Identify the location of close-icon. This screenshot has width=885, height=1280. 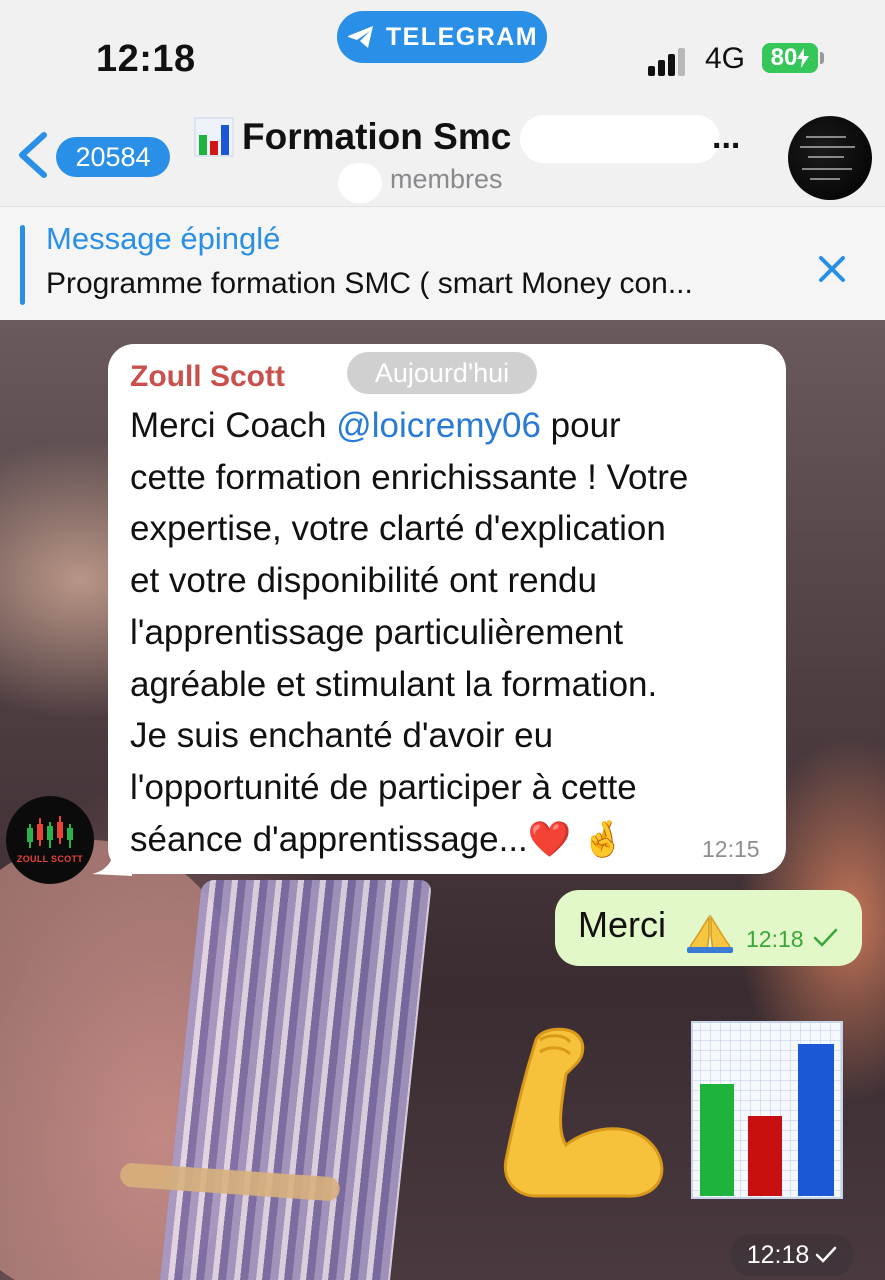
(832, 269).